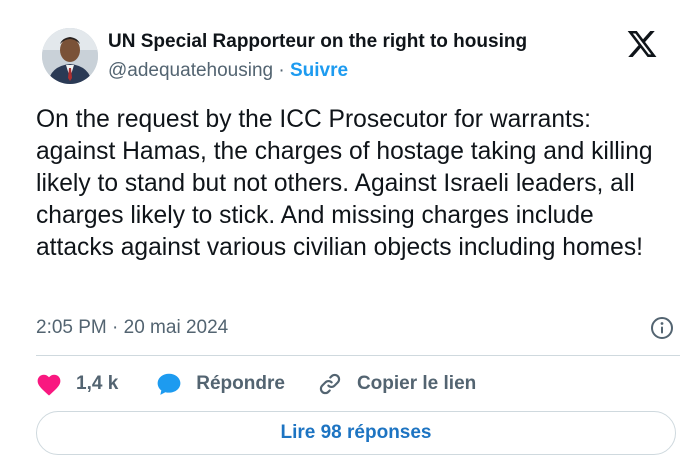 The image size is (700, 475). What do you see at coordinates (330, 384) in the screenshot?
I see `link-icon` at bounding box center [330, 384].